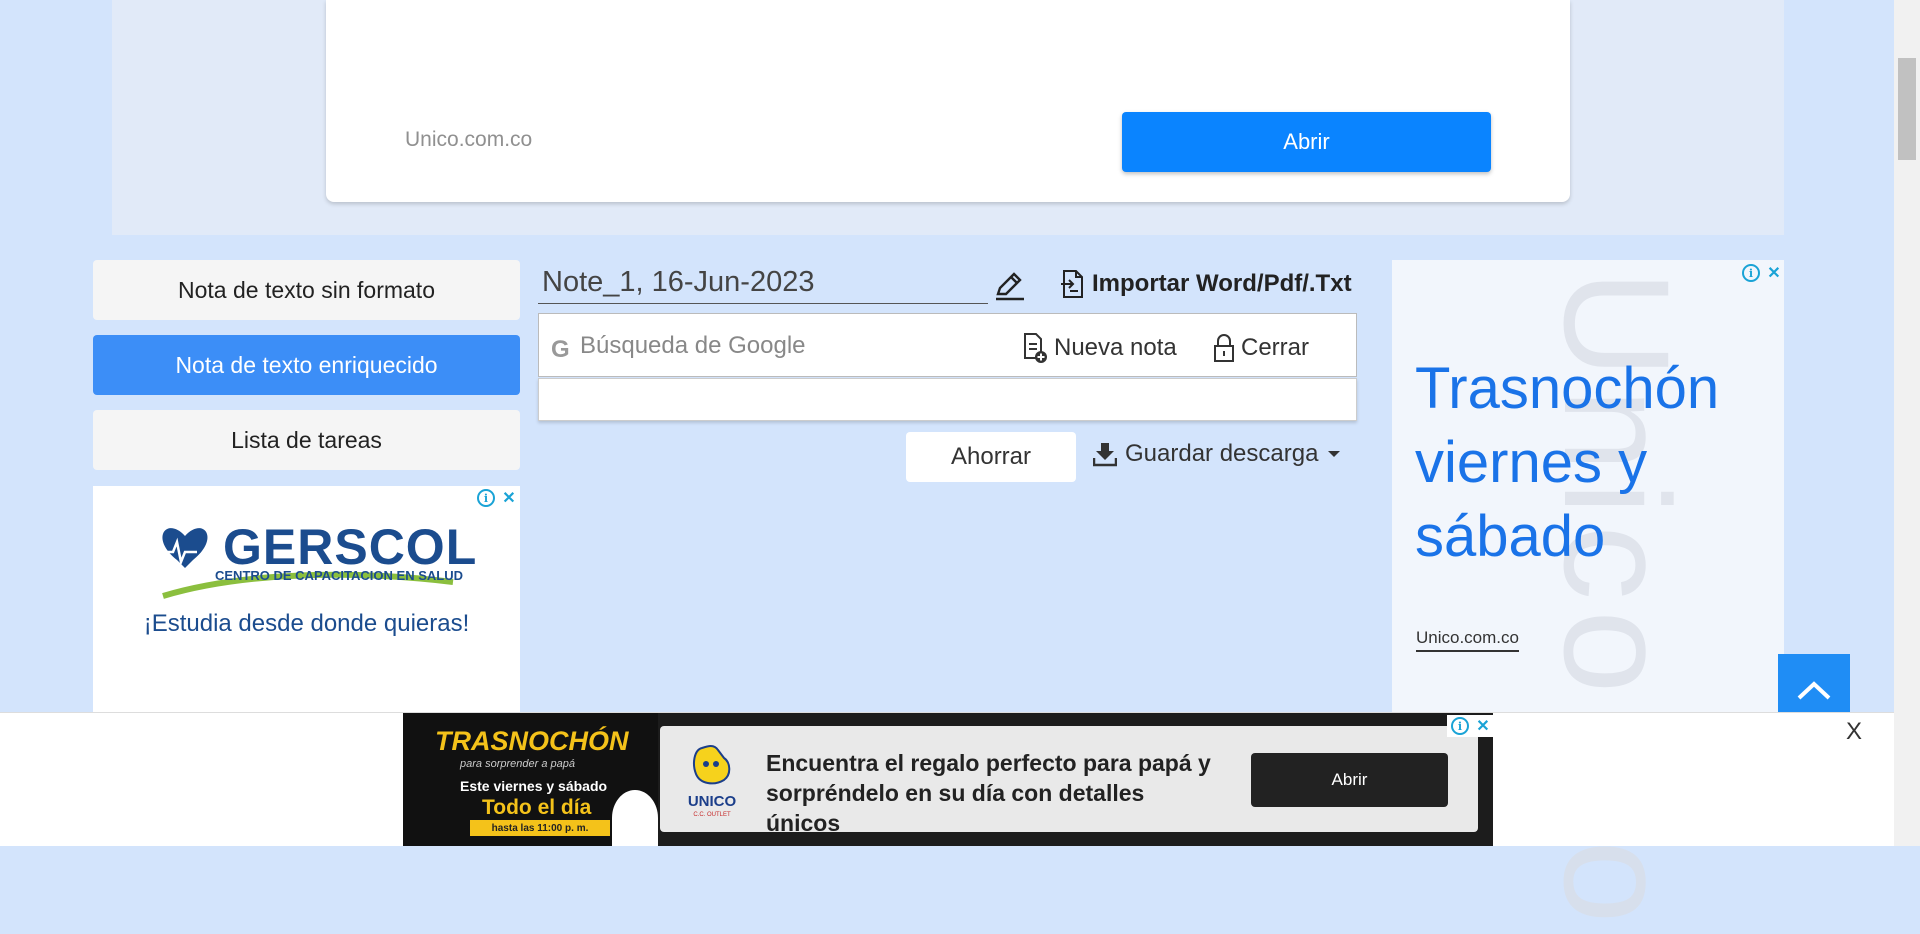 The image size is (1920, 934). What do you see at coordinates (1814, 690) in the screenshot?
I see `chevron-up-icon` at bounding box center [1814, 690].